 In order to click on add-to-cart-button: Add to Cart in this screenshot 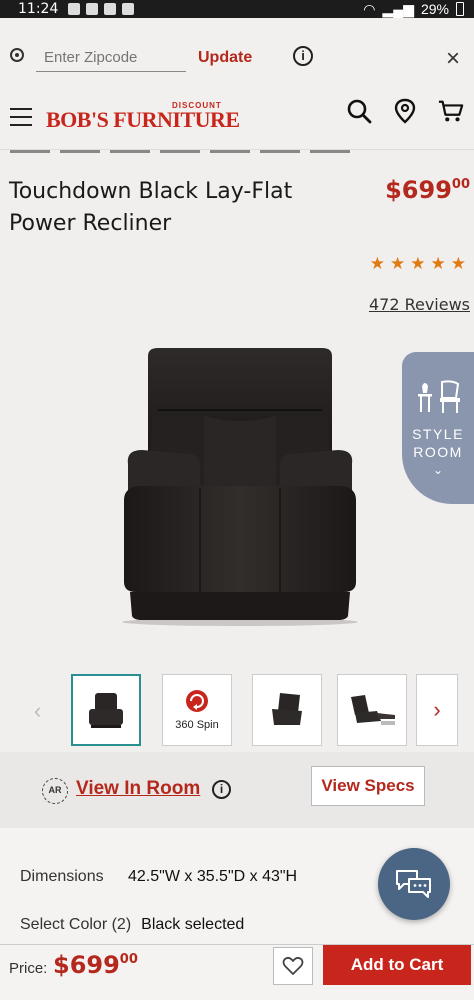, I will do `click(397, 965)`.